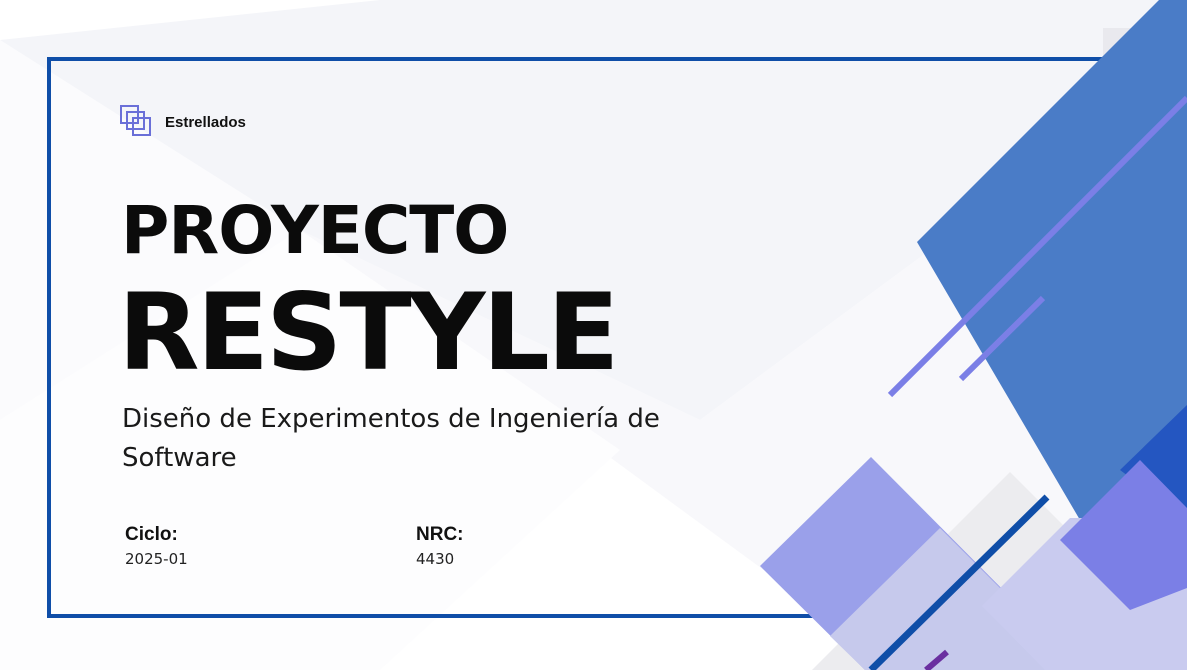 This screenshot has height=670, width=1187. What do you see at coordinates (435, 559) in the screenshot?
I see `nrc-value: 4430` at bounding box center [435, 559].